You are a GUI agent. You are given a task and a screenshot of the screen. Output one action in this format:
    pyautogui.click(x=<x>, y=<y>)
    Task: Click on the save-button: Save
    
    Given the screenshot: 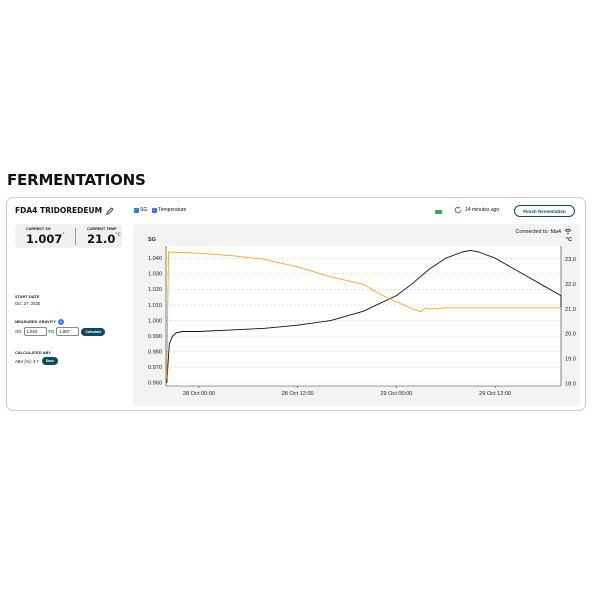 What is the action you would take?
    pyautogui.click(x=50, y=361)
    